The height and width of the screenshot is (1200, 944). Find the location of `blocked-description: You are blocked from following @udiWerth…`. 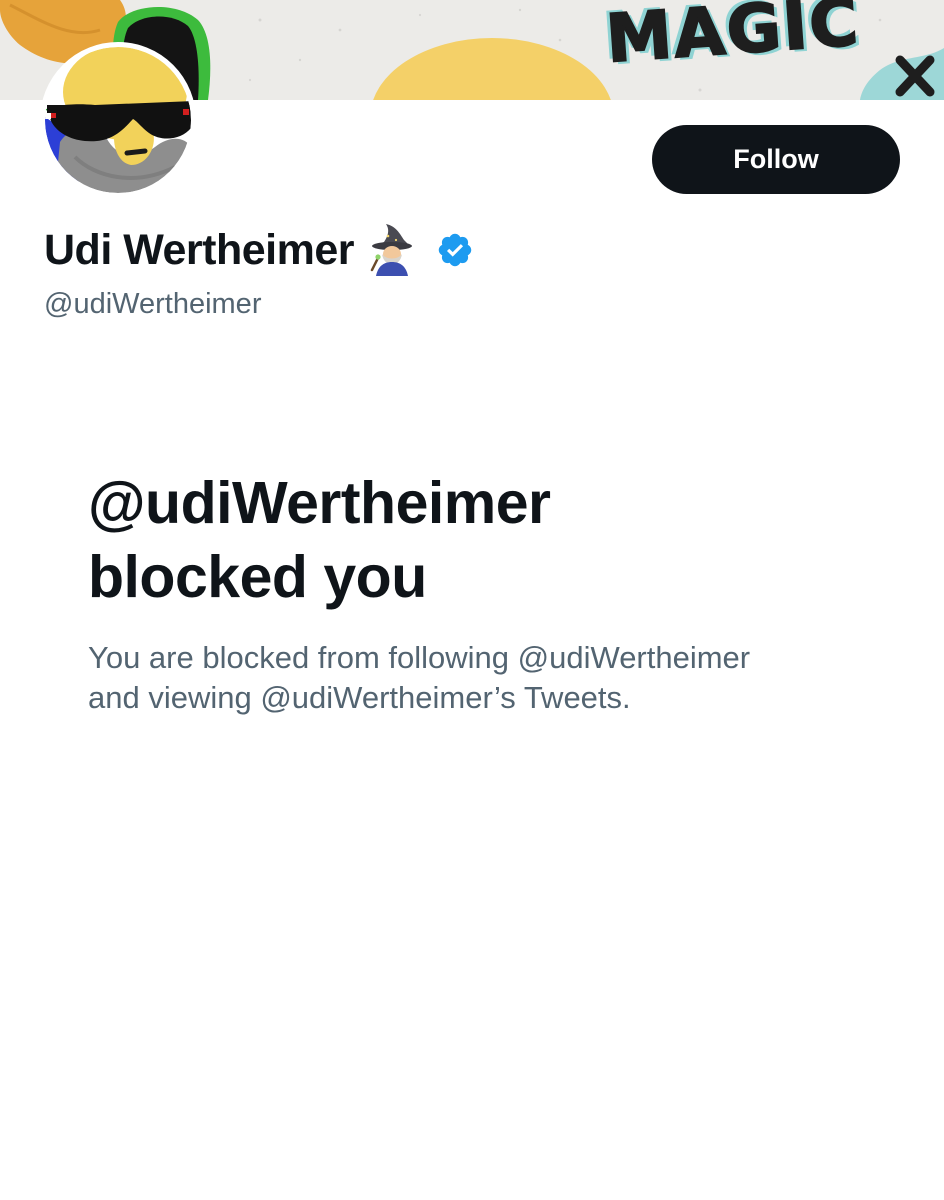

blocked-description: You are blocked from following @udiWerth… is located at coordinates (498, 678).